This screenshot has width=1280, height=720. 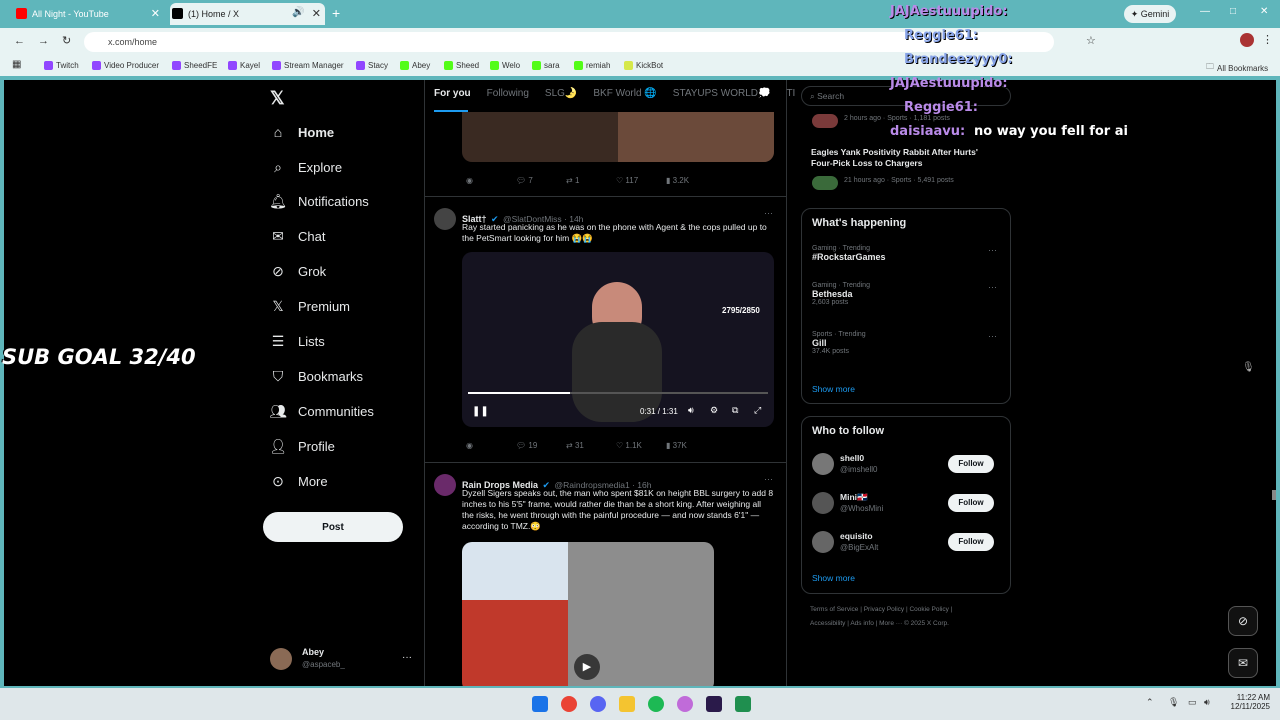 I want to click on bookmark-video-producer: Video Producer, so click(x=125, y=65).